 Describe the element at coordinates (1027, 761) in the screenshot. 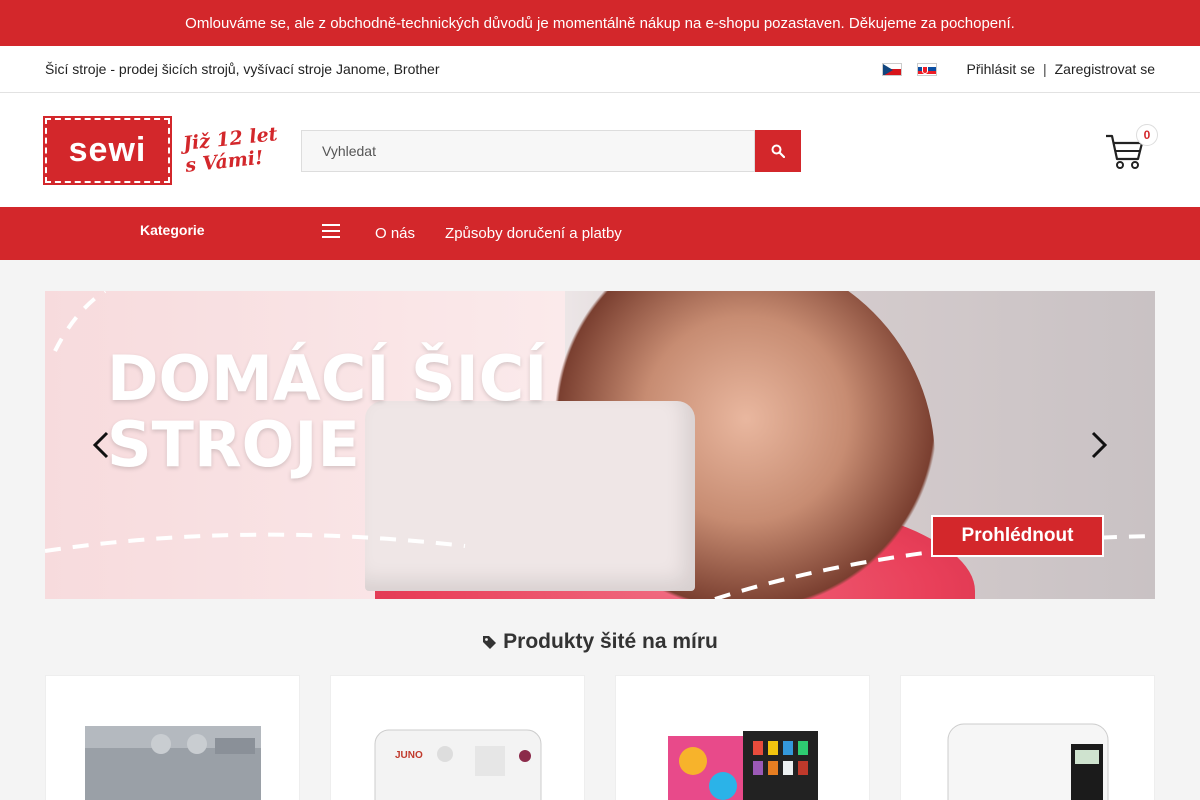

I see `sewing-machine-white-image` at that location.